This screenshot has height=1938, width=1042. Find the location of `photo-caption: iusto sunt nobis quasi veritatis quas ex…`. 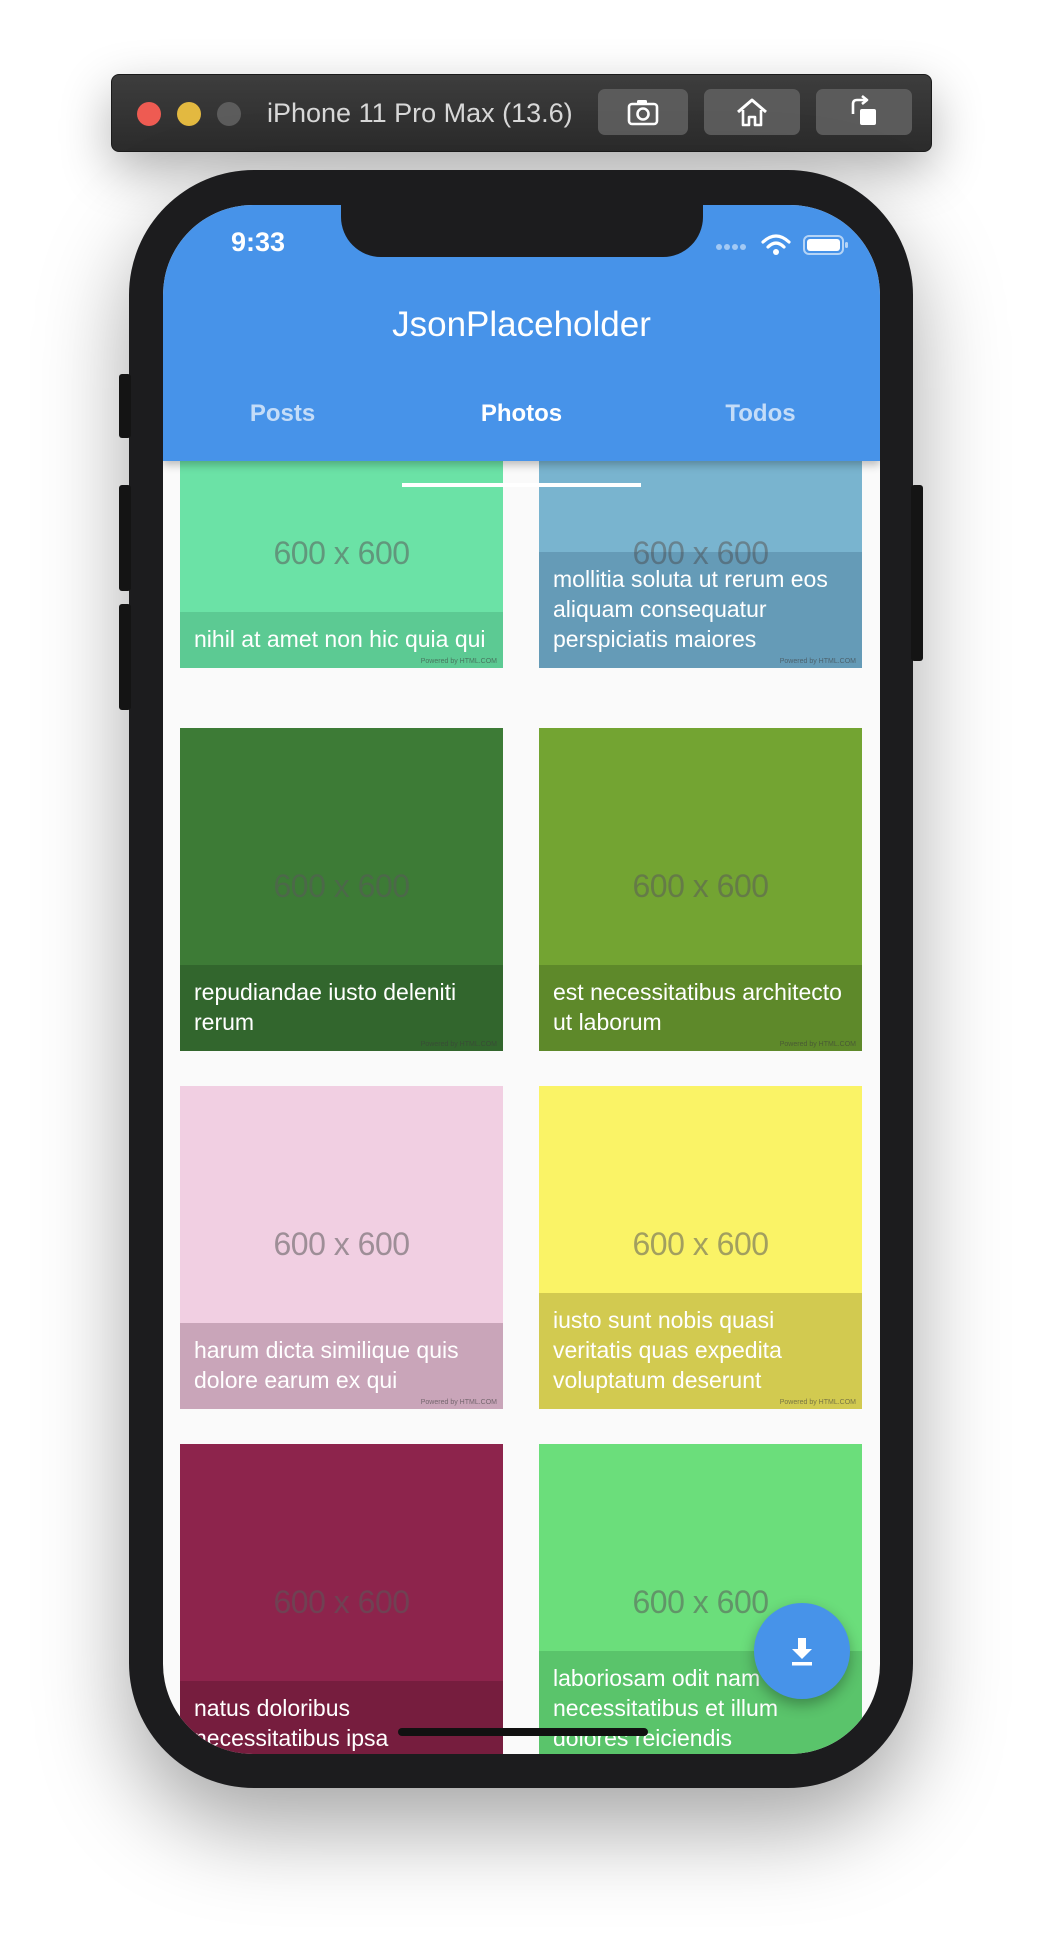

photo-caption: iusto sunt nobis quasi veritatis quas ex… is located at coordinates (700, 1351).